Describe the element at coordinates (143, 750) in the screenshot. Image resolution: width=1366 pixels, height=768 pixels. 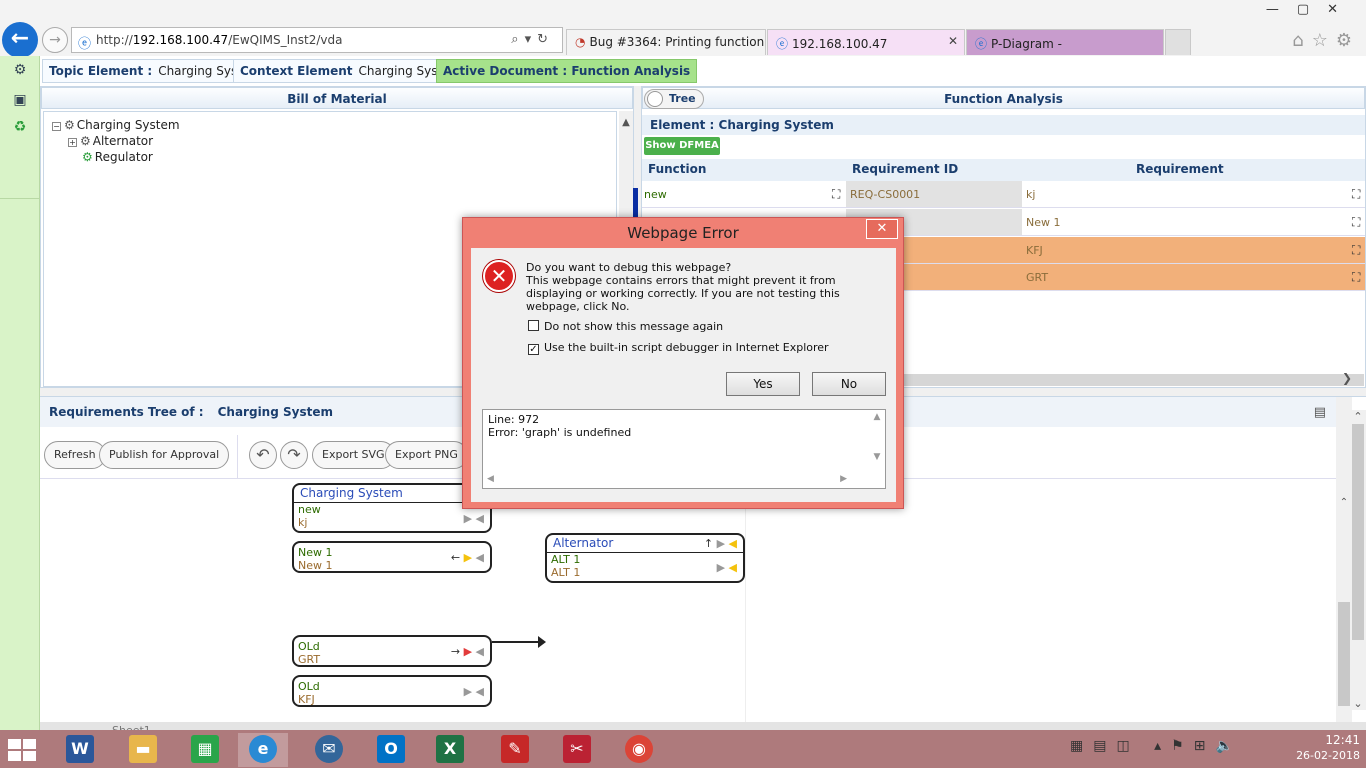
I see `taskbar-file-explorer-icon: ▬` at that location.